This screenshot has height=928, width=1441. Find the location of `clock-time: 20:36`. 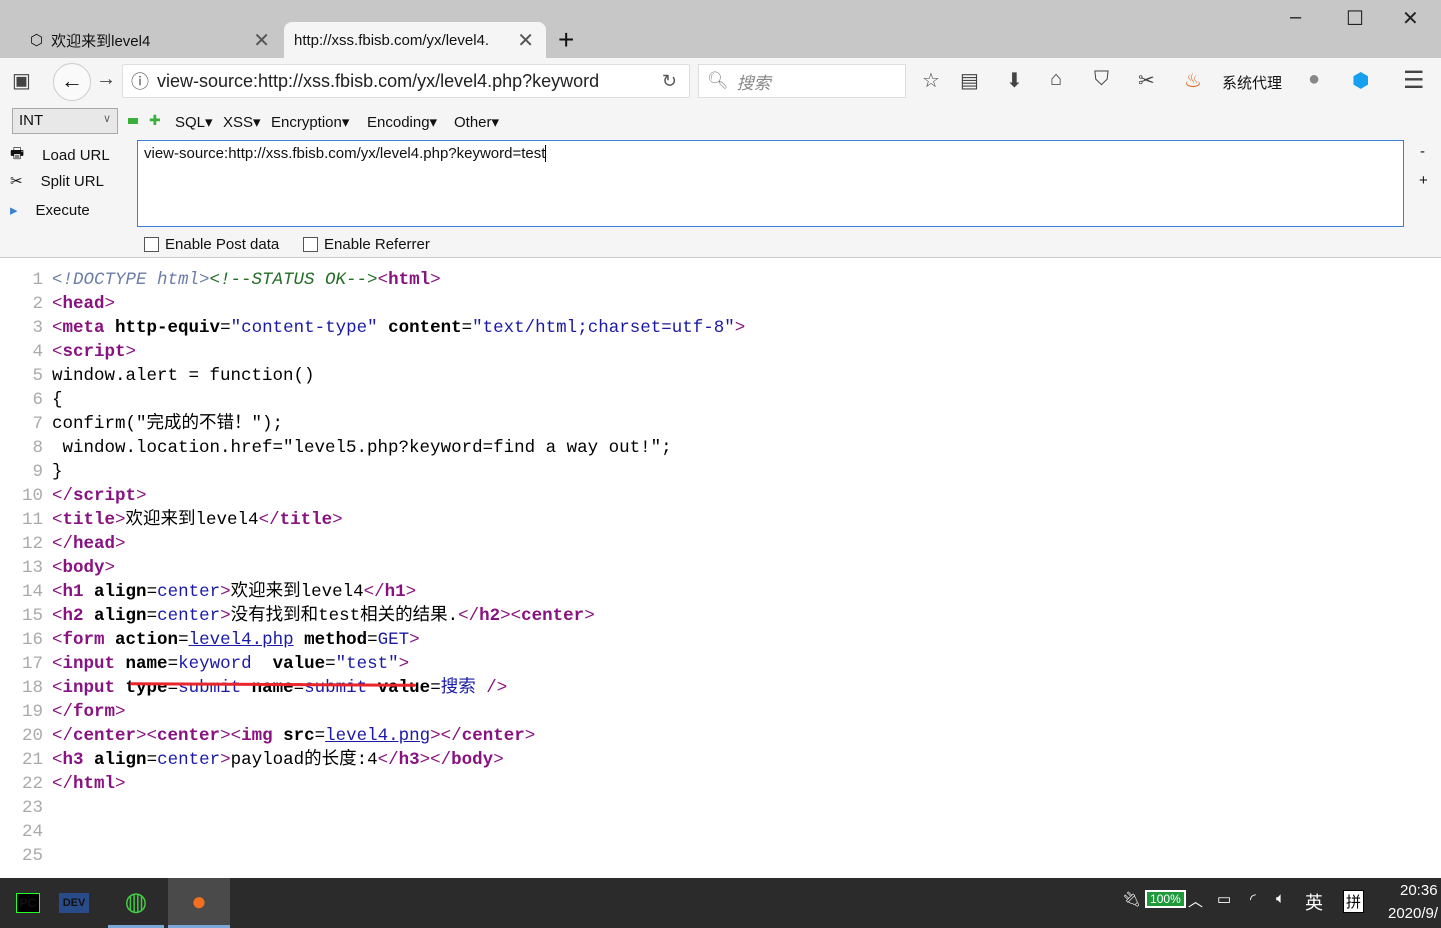

clock-time: 20:36 is located at coordinates (1419, 890).